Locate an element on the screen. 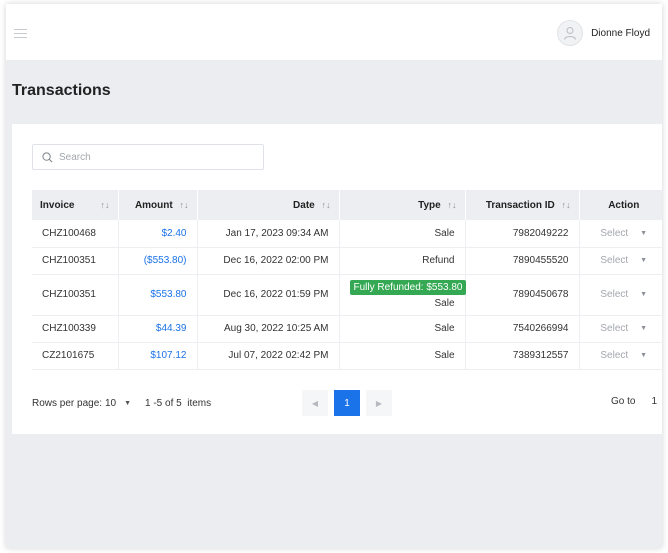  search-box is located at coordinates (148, 157).